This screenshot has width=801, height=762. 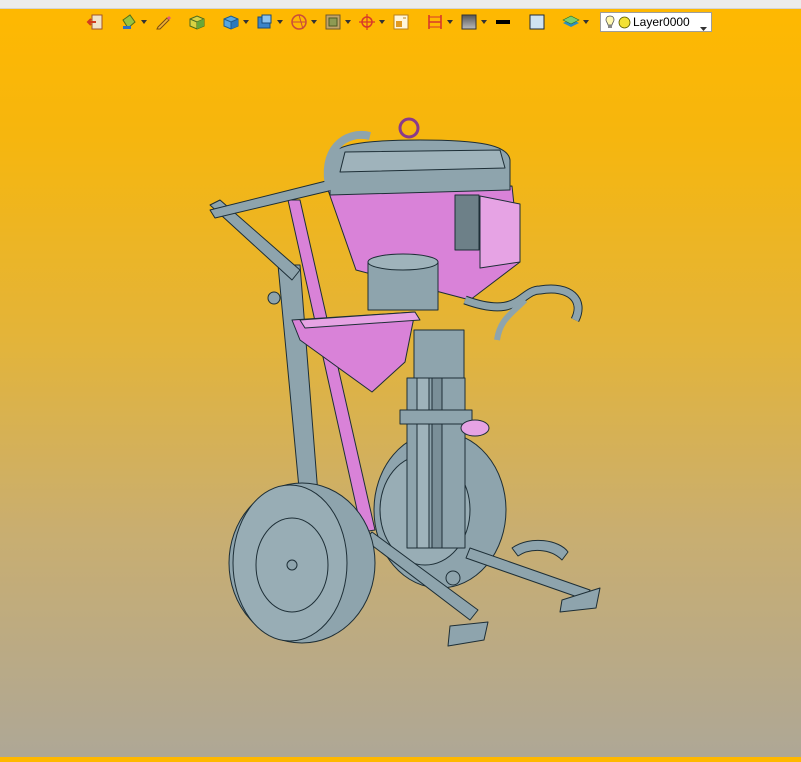 What do you see at coordinates (528, 574) in the screenshot?
I see `frame-leg-right` at bounding box center [528, 574].